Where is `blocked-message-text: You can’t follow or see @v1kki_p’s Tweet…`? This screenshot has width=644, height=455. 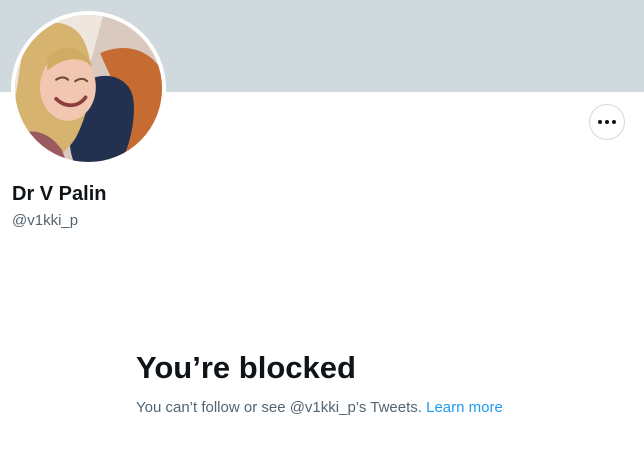
blocked-message-text: You can’t follow or see @v1kki_p’s Tweet… is located at coordinates (279, 407).